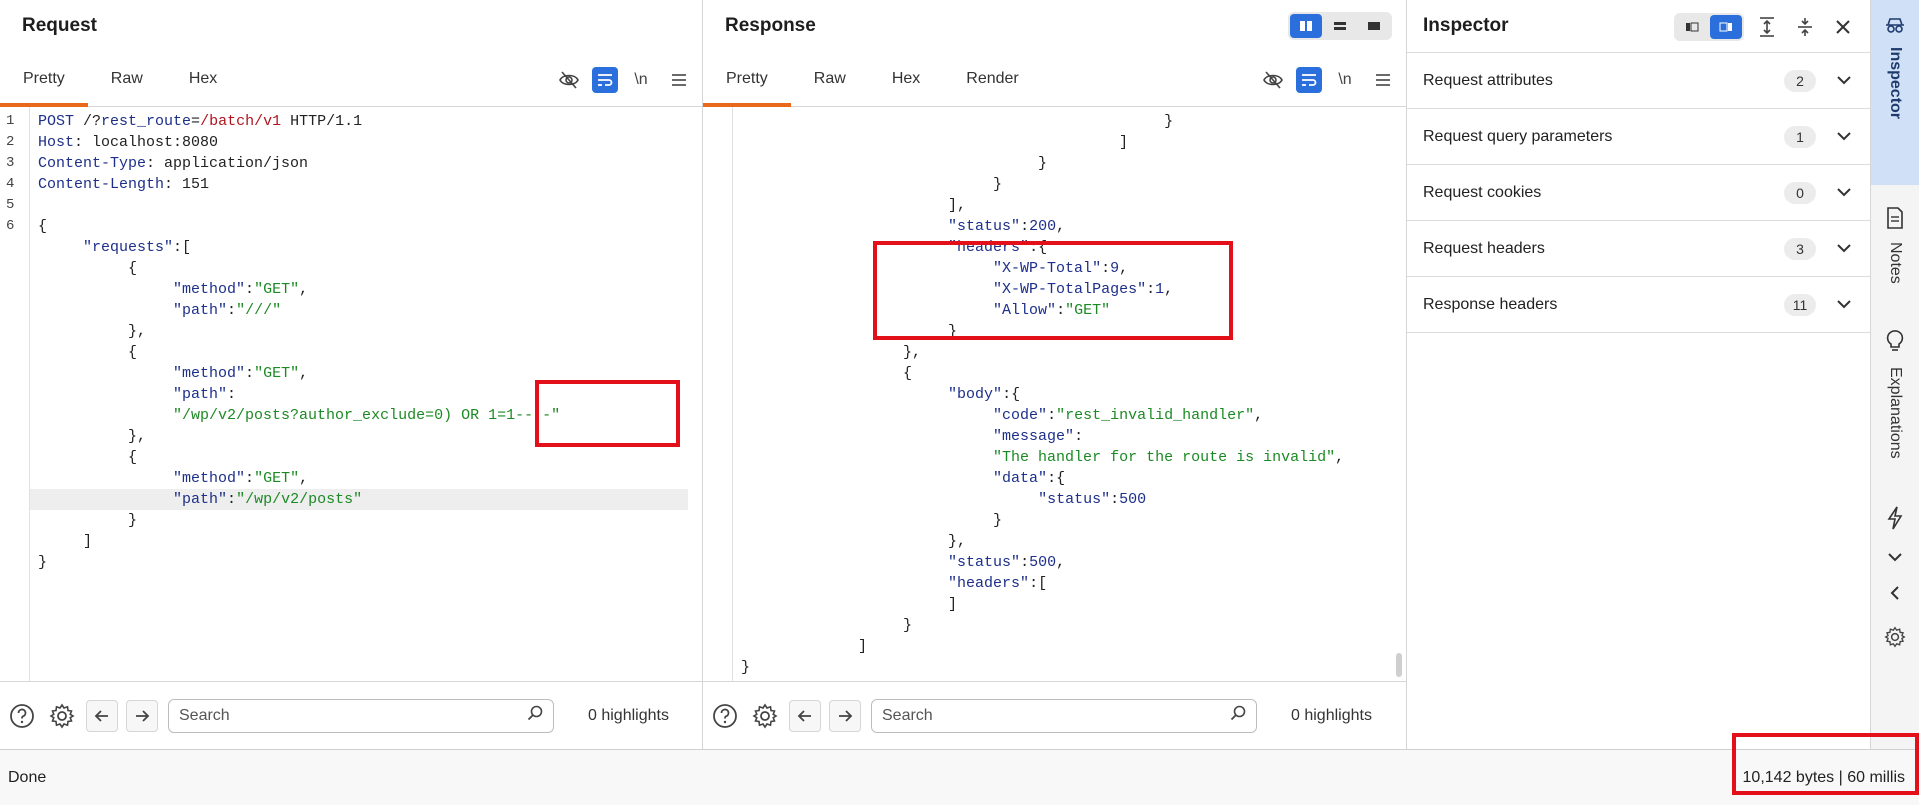 The image size is (1919, 805). Describe the element at coordinates (363, 310) in the screenshot. I see `code-line: "path":"///"` at that location.